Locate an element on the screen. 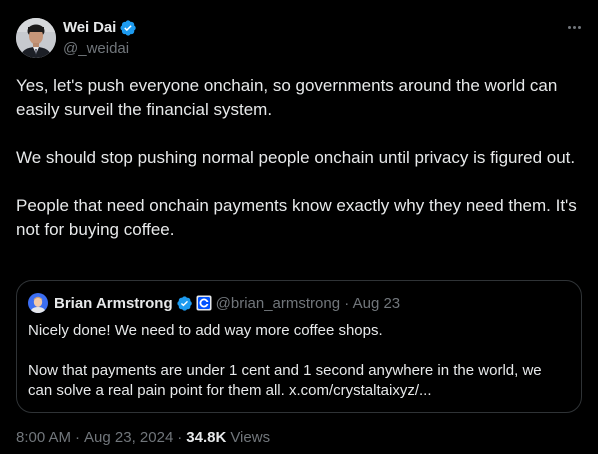 The height and width of the screenshot is (454, 598). views-label: Views is located at coordinates (250, 437).